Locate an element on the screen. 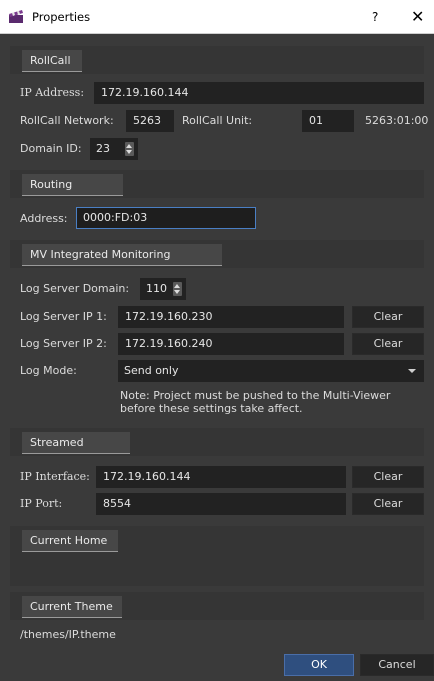 This screenshot has height=681, width=434. rollcall-unit-field: 01 is located at coordinates (328, 121).